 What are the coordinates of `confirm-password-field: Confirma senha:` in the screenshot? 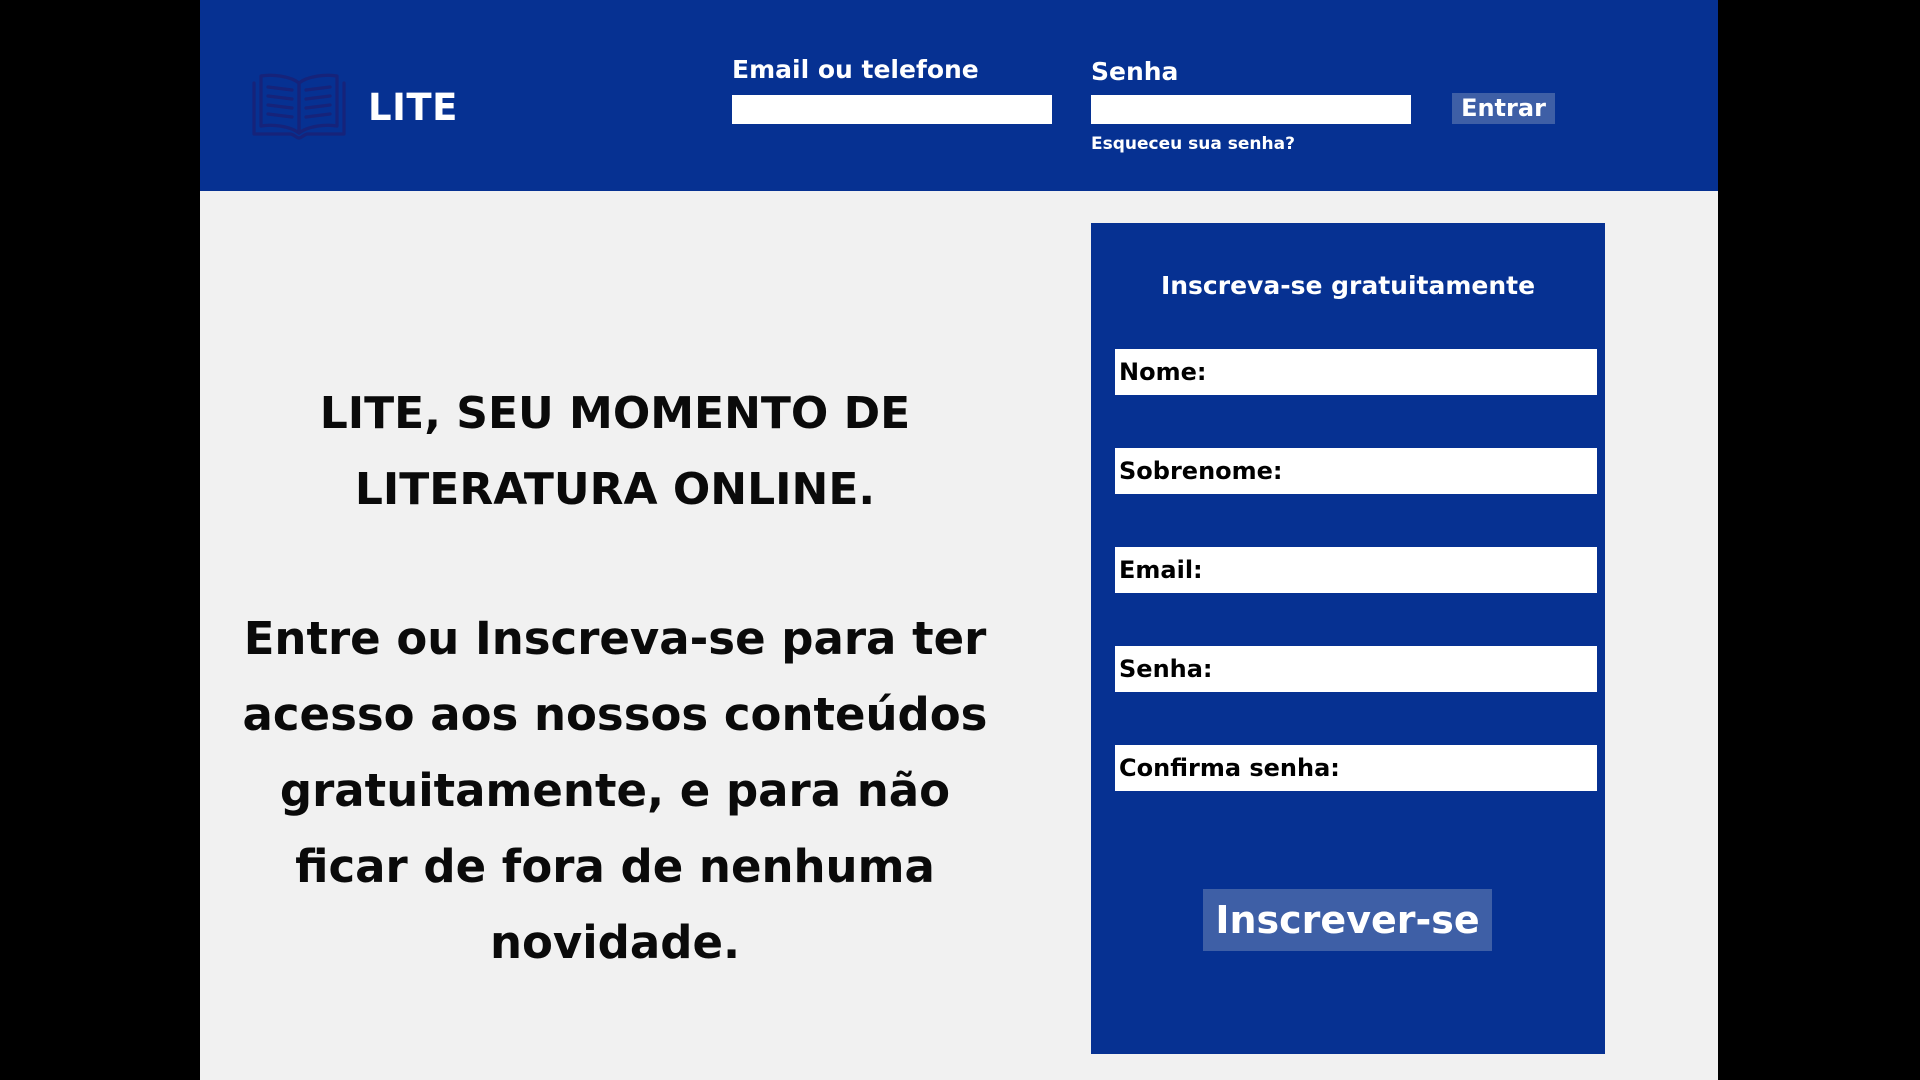 It's located at (1356, 768).